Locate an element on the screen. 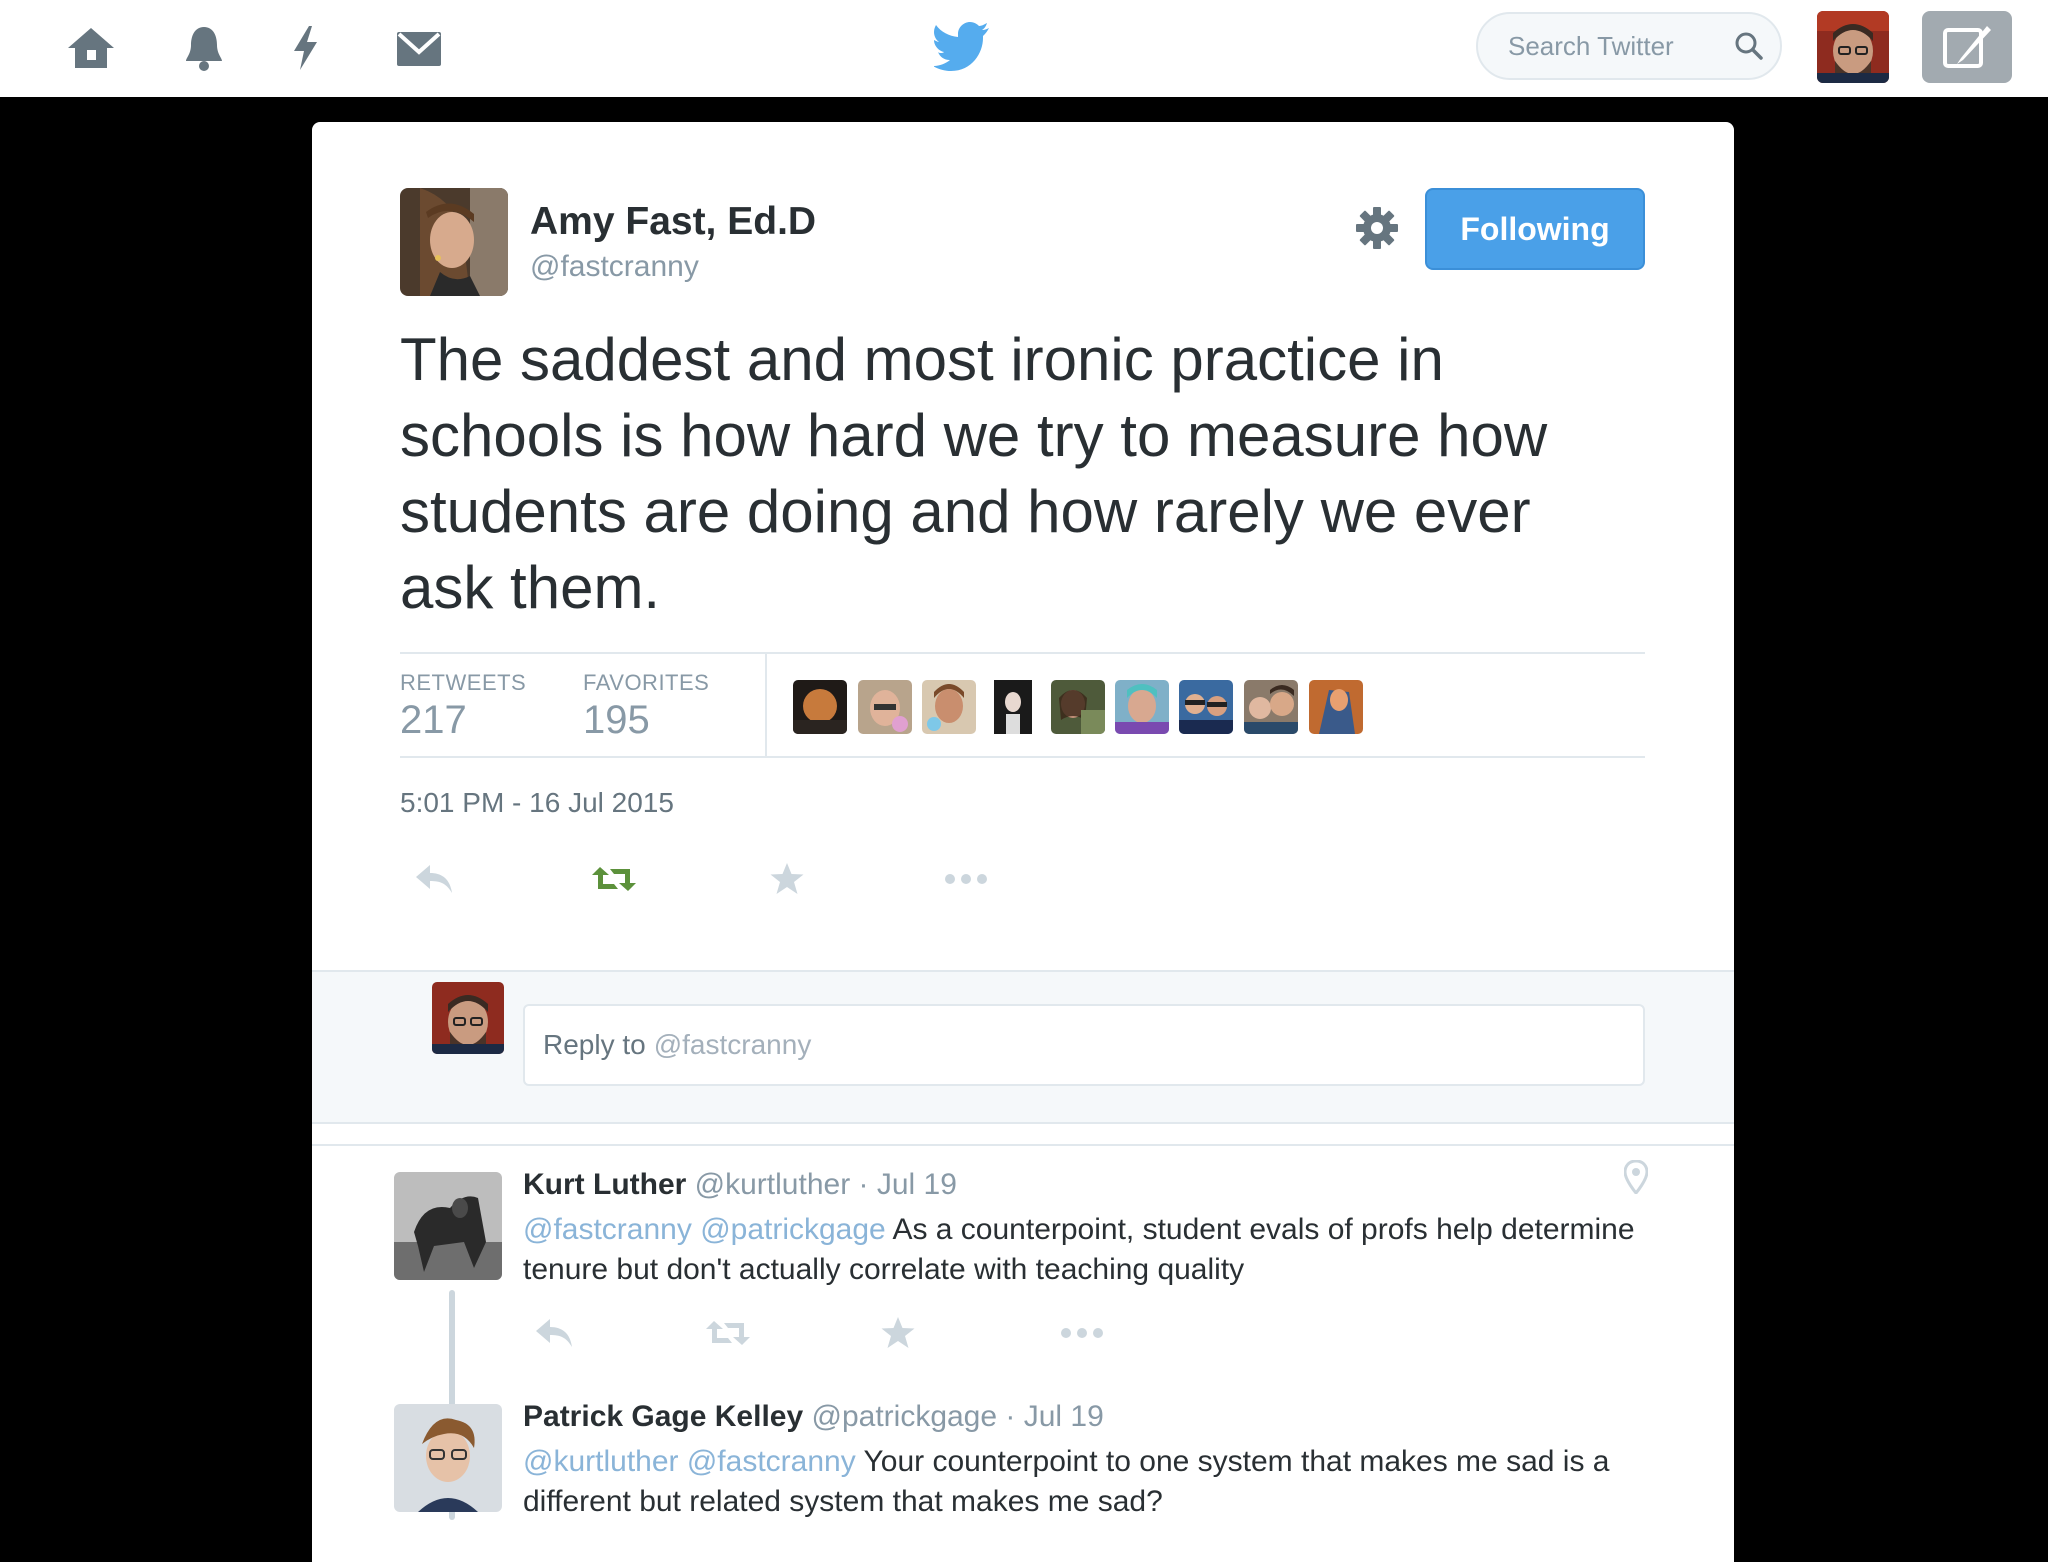 The image size is (2048, 1562). reply-header: Kurt Luther @kurtluther · Jul 19 is located at coordinates (740, 1185).